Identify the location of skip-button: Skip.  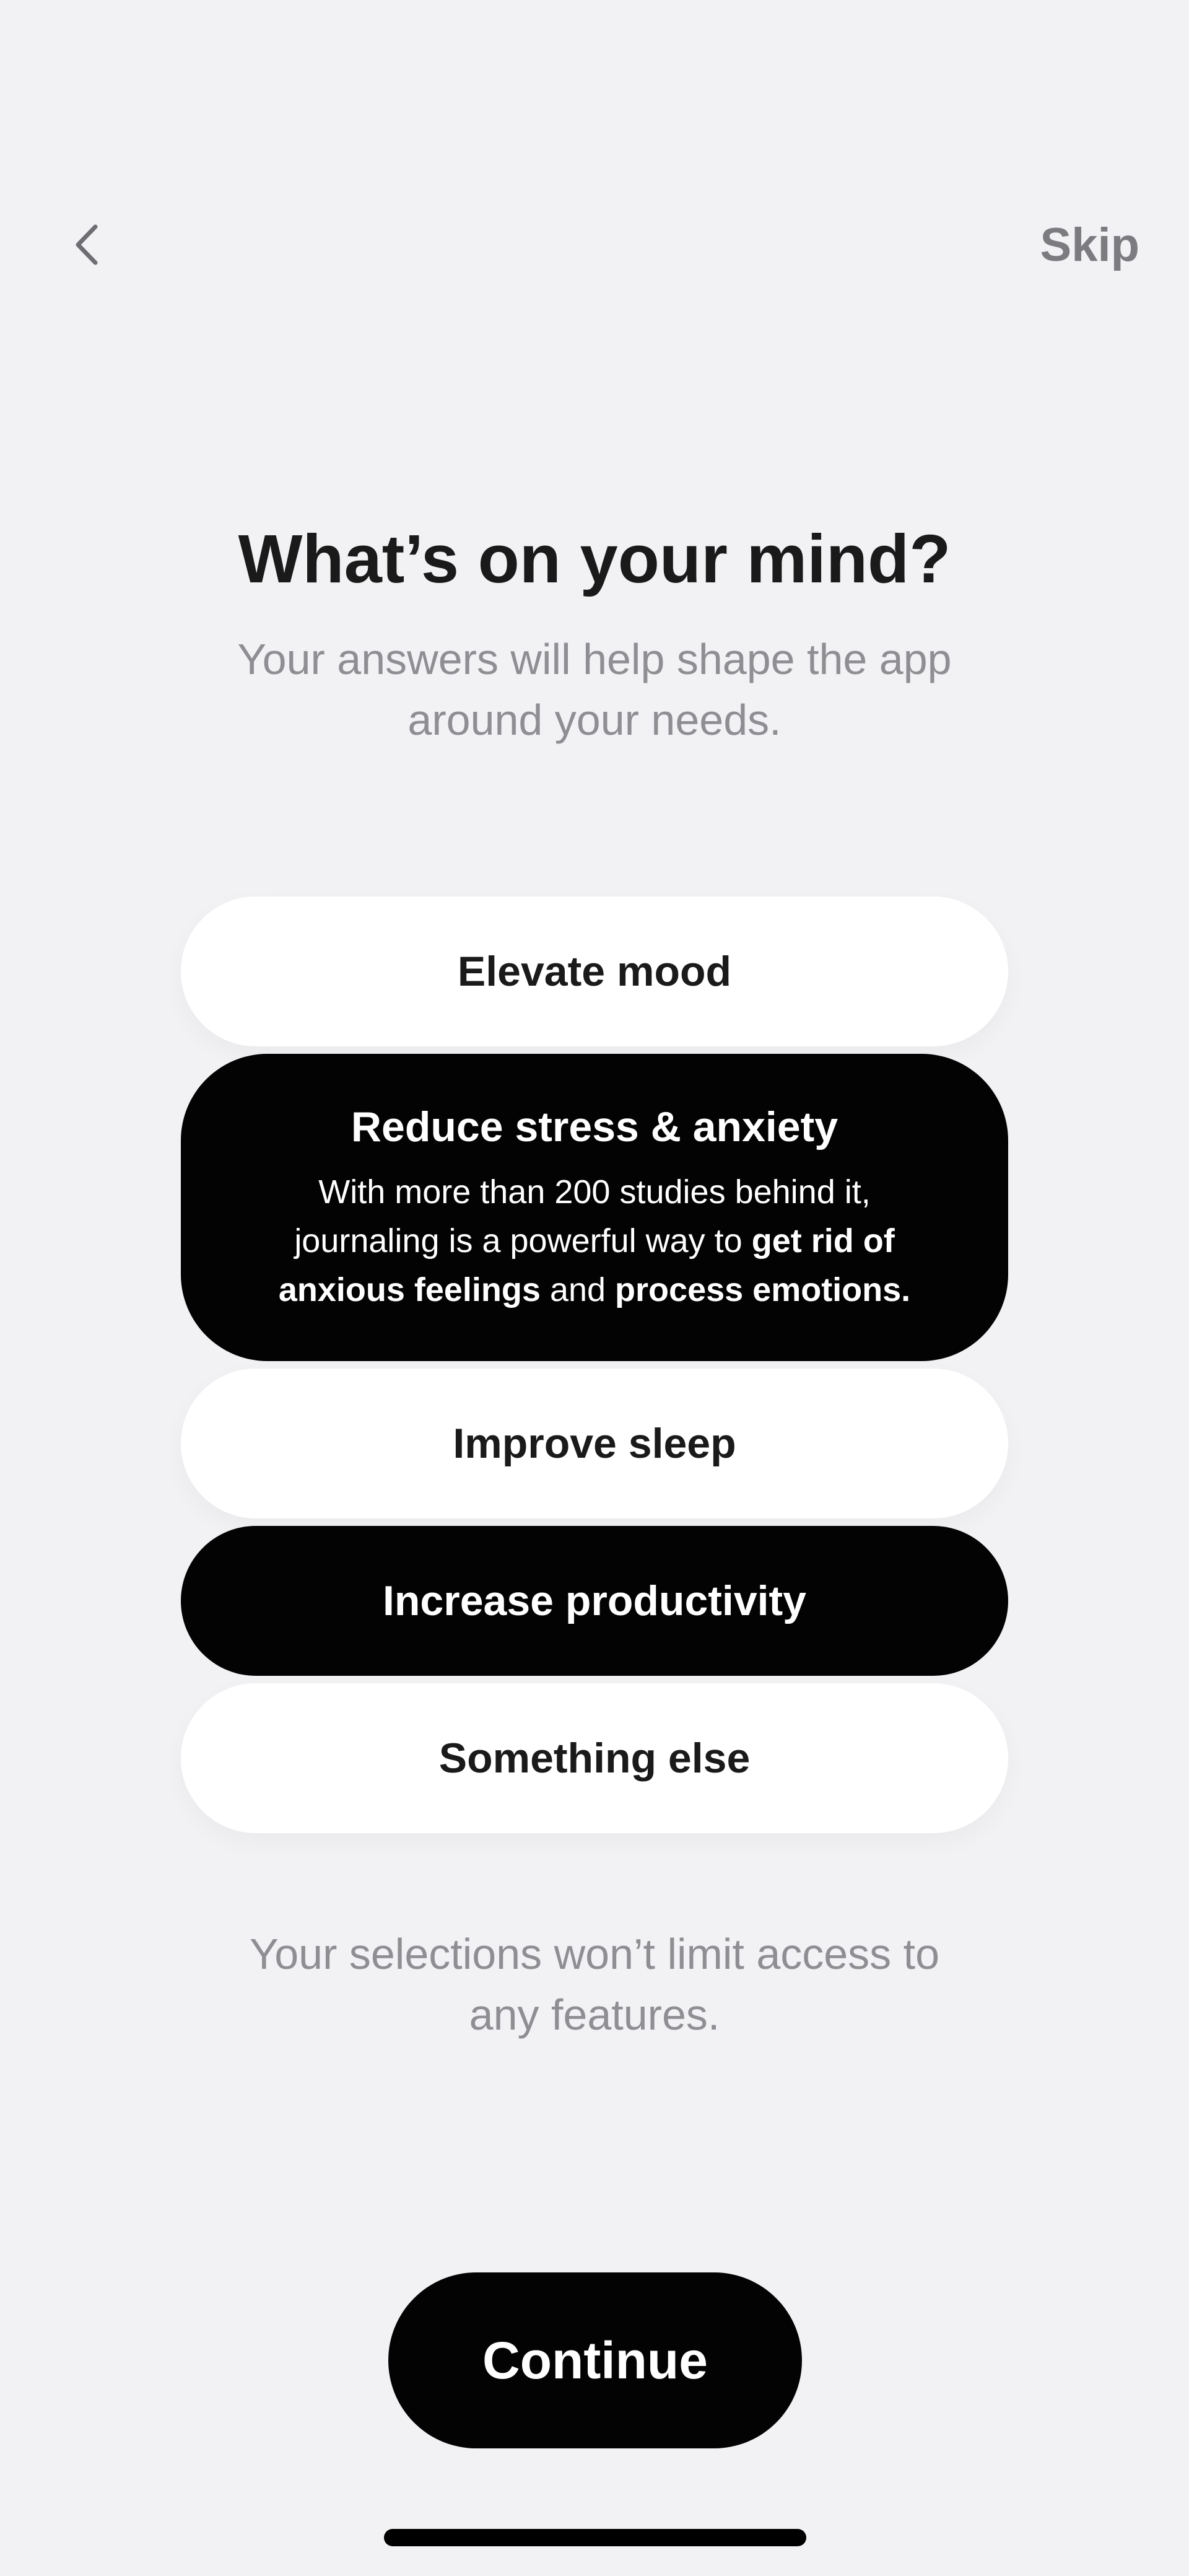
(1090, 245).